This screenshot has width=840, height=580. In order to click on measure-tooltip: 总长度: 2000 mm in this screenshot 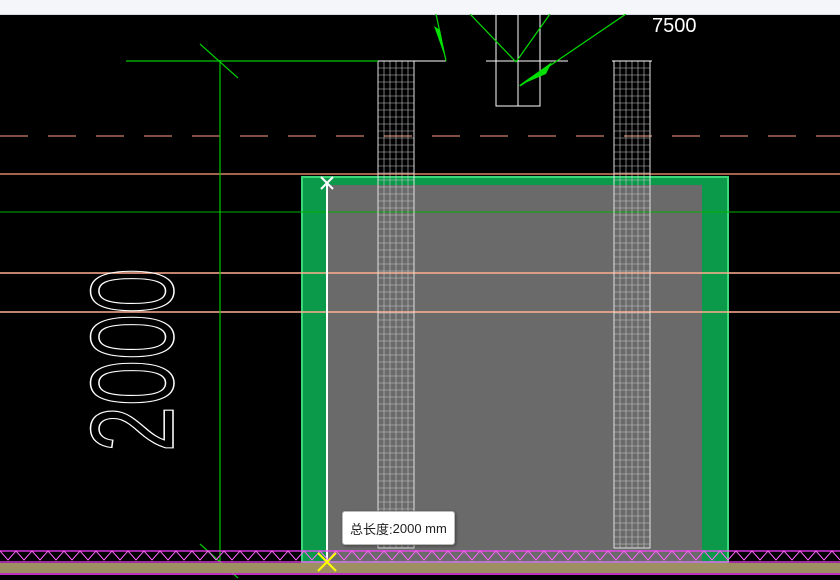, I will do `click(398, 528)`.